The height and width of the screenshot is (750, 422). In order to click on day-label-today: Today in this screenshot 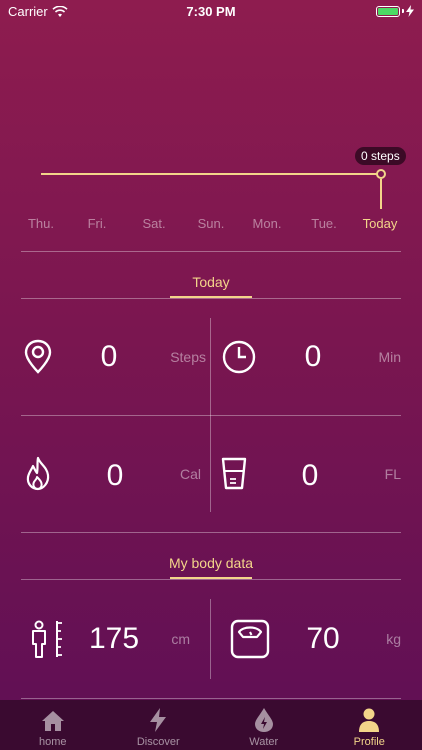, I will do `click(380, 223)`.